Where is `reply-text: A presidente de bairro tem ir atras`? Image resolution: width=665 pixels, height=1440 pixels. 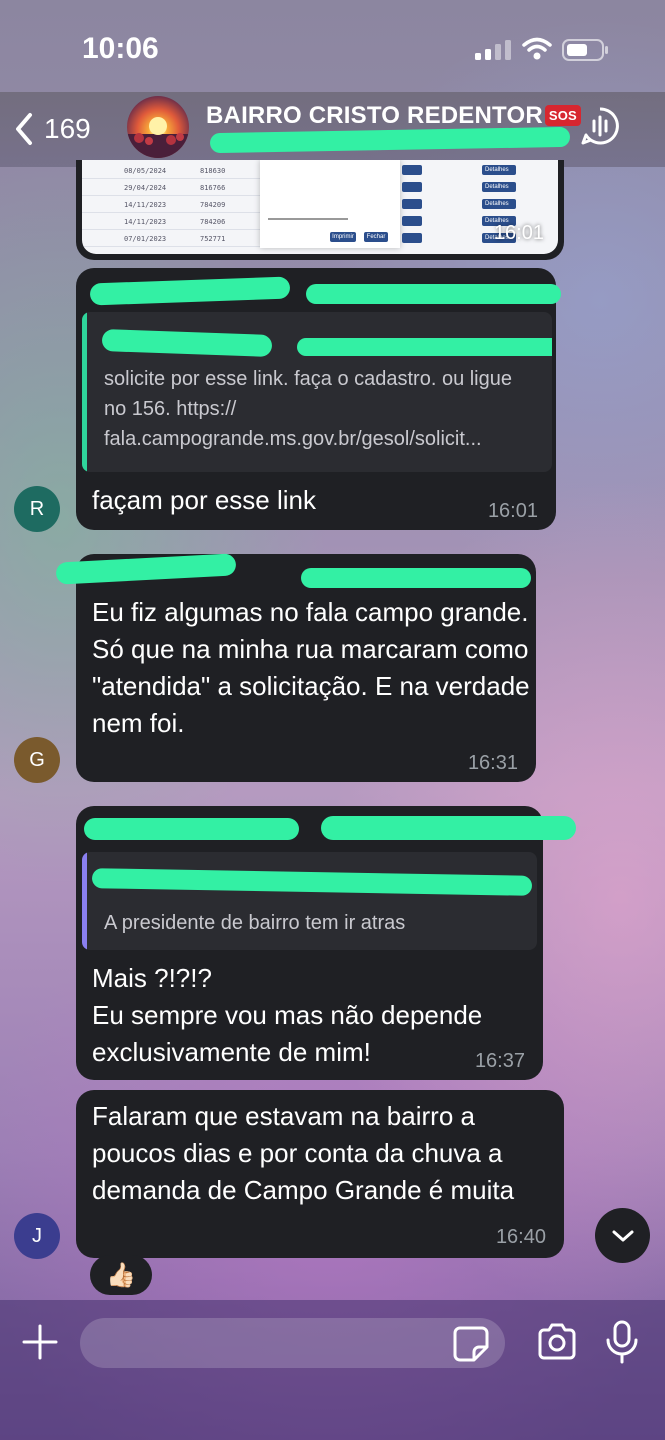
reply-text: A presidente de bairro tem ir atras is located at coordinates (255, 923).